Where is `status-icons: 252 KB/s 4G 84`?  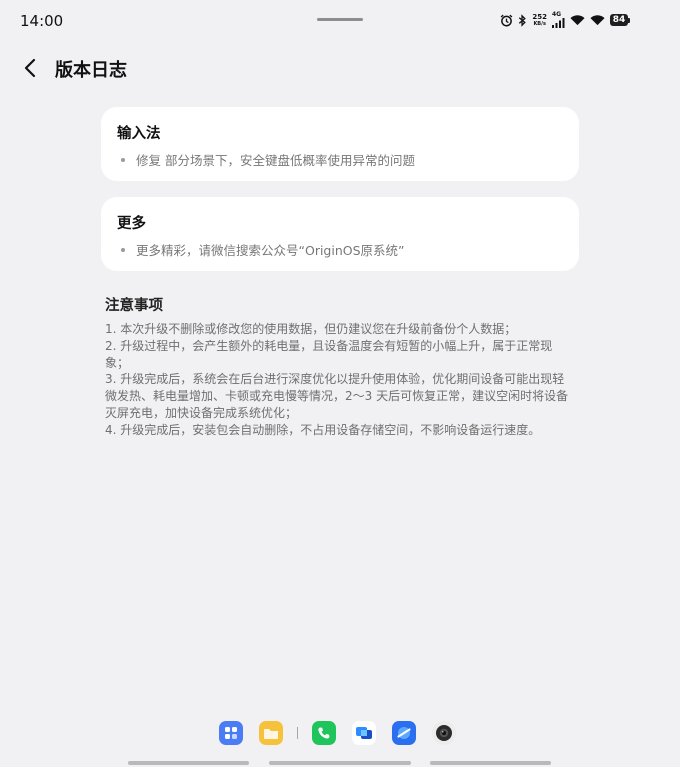
status-icons: 252 KB/s 4G 84 is located at coordinates (565, 20).